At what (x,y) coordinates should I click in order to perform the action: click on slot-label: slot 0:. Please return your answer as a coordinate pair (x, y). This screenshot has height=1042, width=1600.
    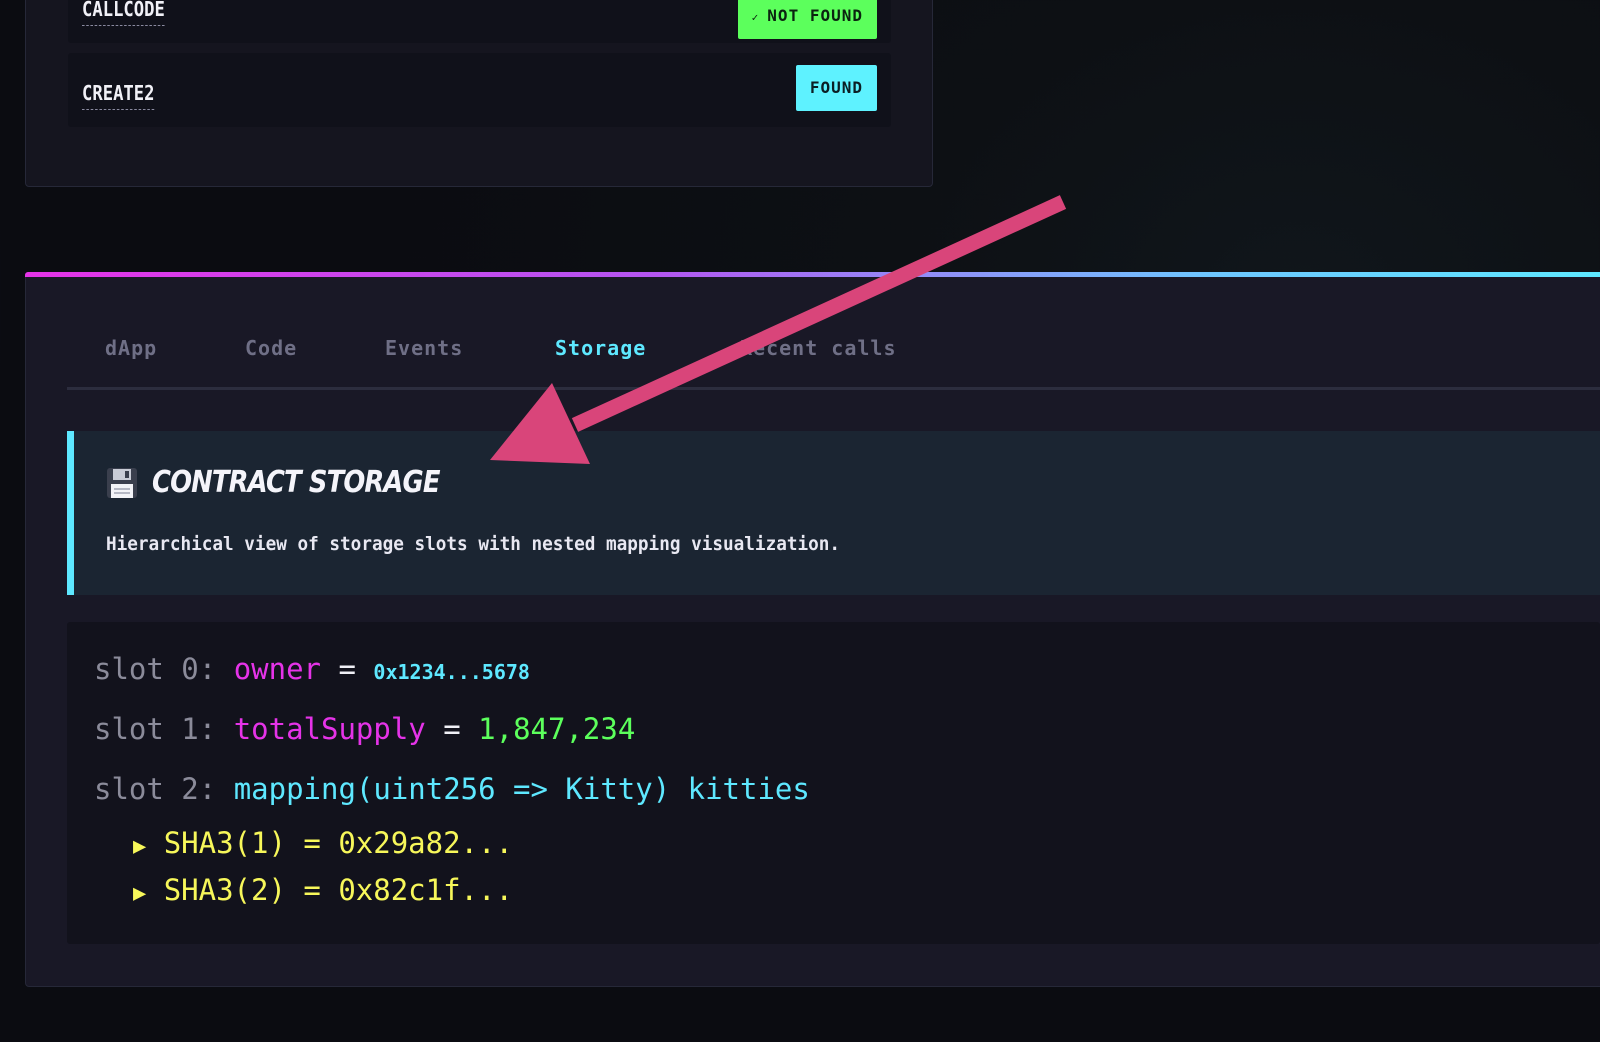
    Looking at the image, I should click on (155, 669).